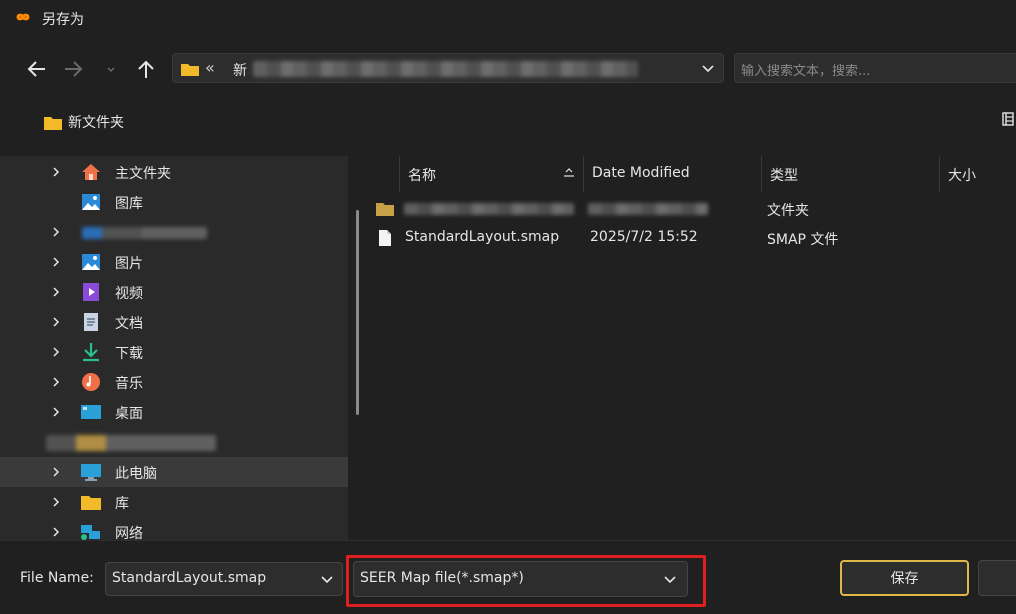  What do you see at coordinates (422, 176) in the screenshot?
I see `column-header-label: 名称` at bounding box center [422, 176].